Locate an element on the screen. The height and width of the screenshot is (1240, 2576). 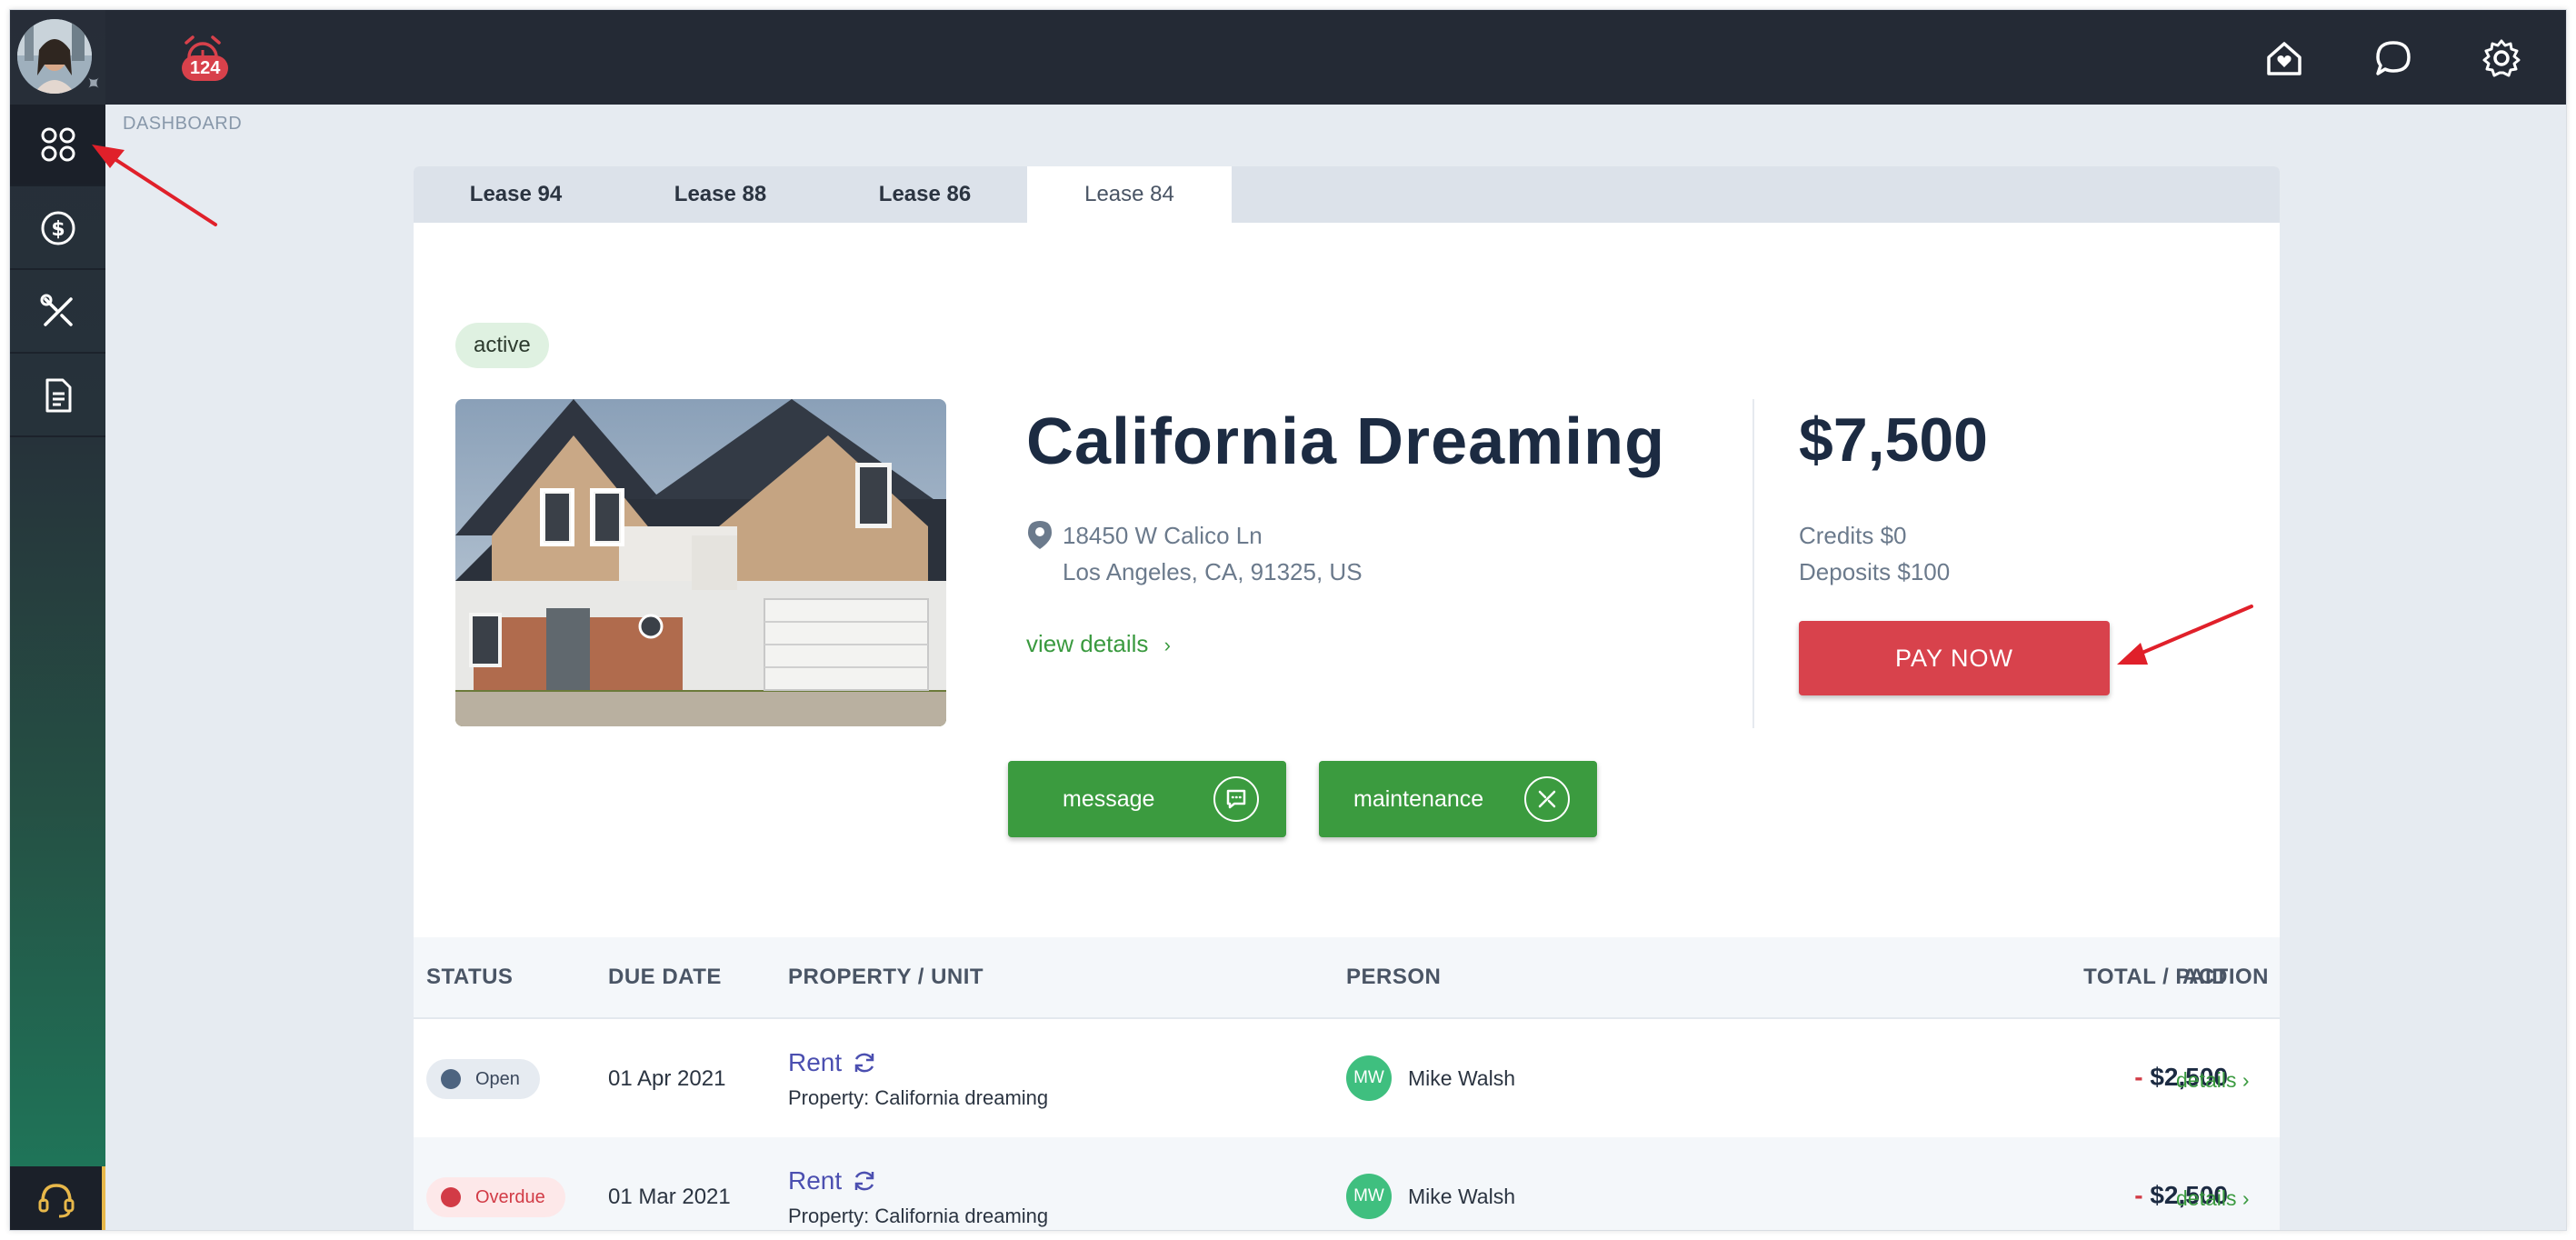
address-line-1: 18450 W Calico Ln is located at coordinates (1163, 535).